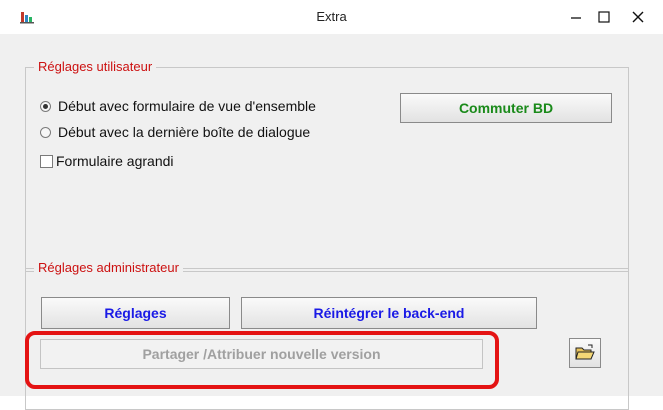 The image size is (663, 410). Describe the element at coordinates (262, 360) in the screenshot. I see `red-highlight-annotation` at that location.